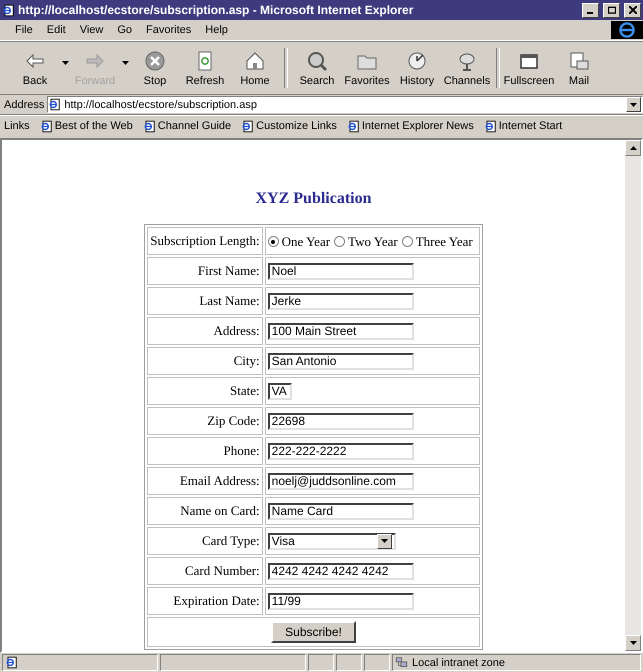 Image resolution: width=643 pixels, height=672 pixels. What do you see at coordinates (529, 68) in the screenshot?
I see `toolbar-button: Fullscreen` at bounding box center [529, 68].